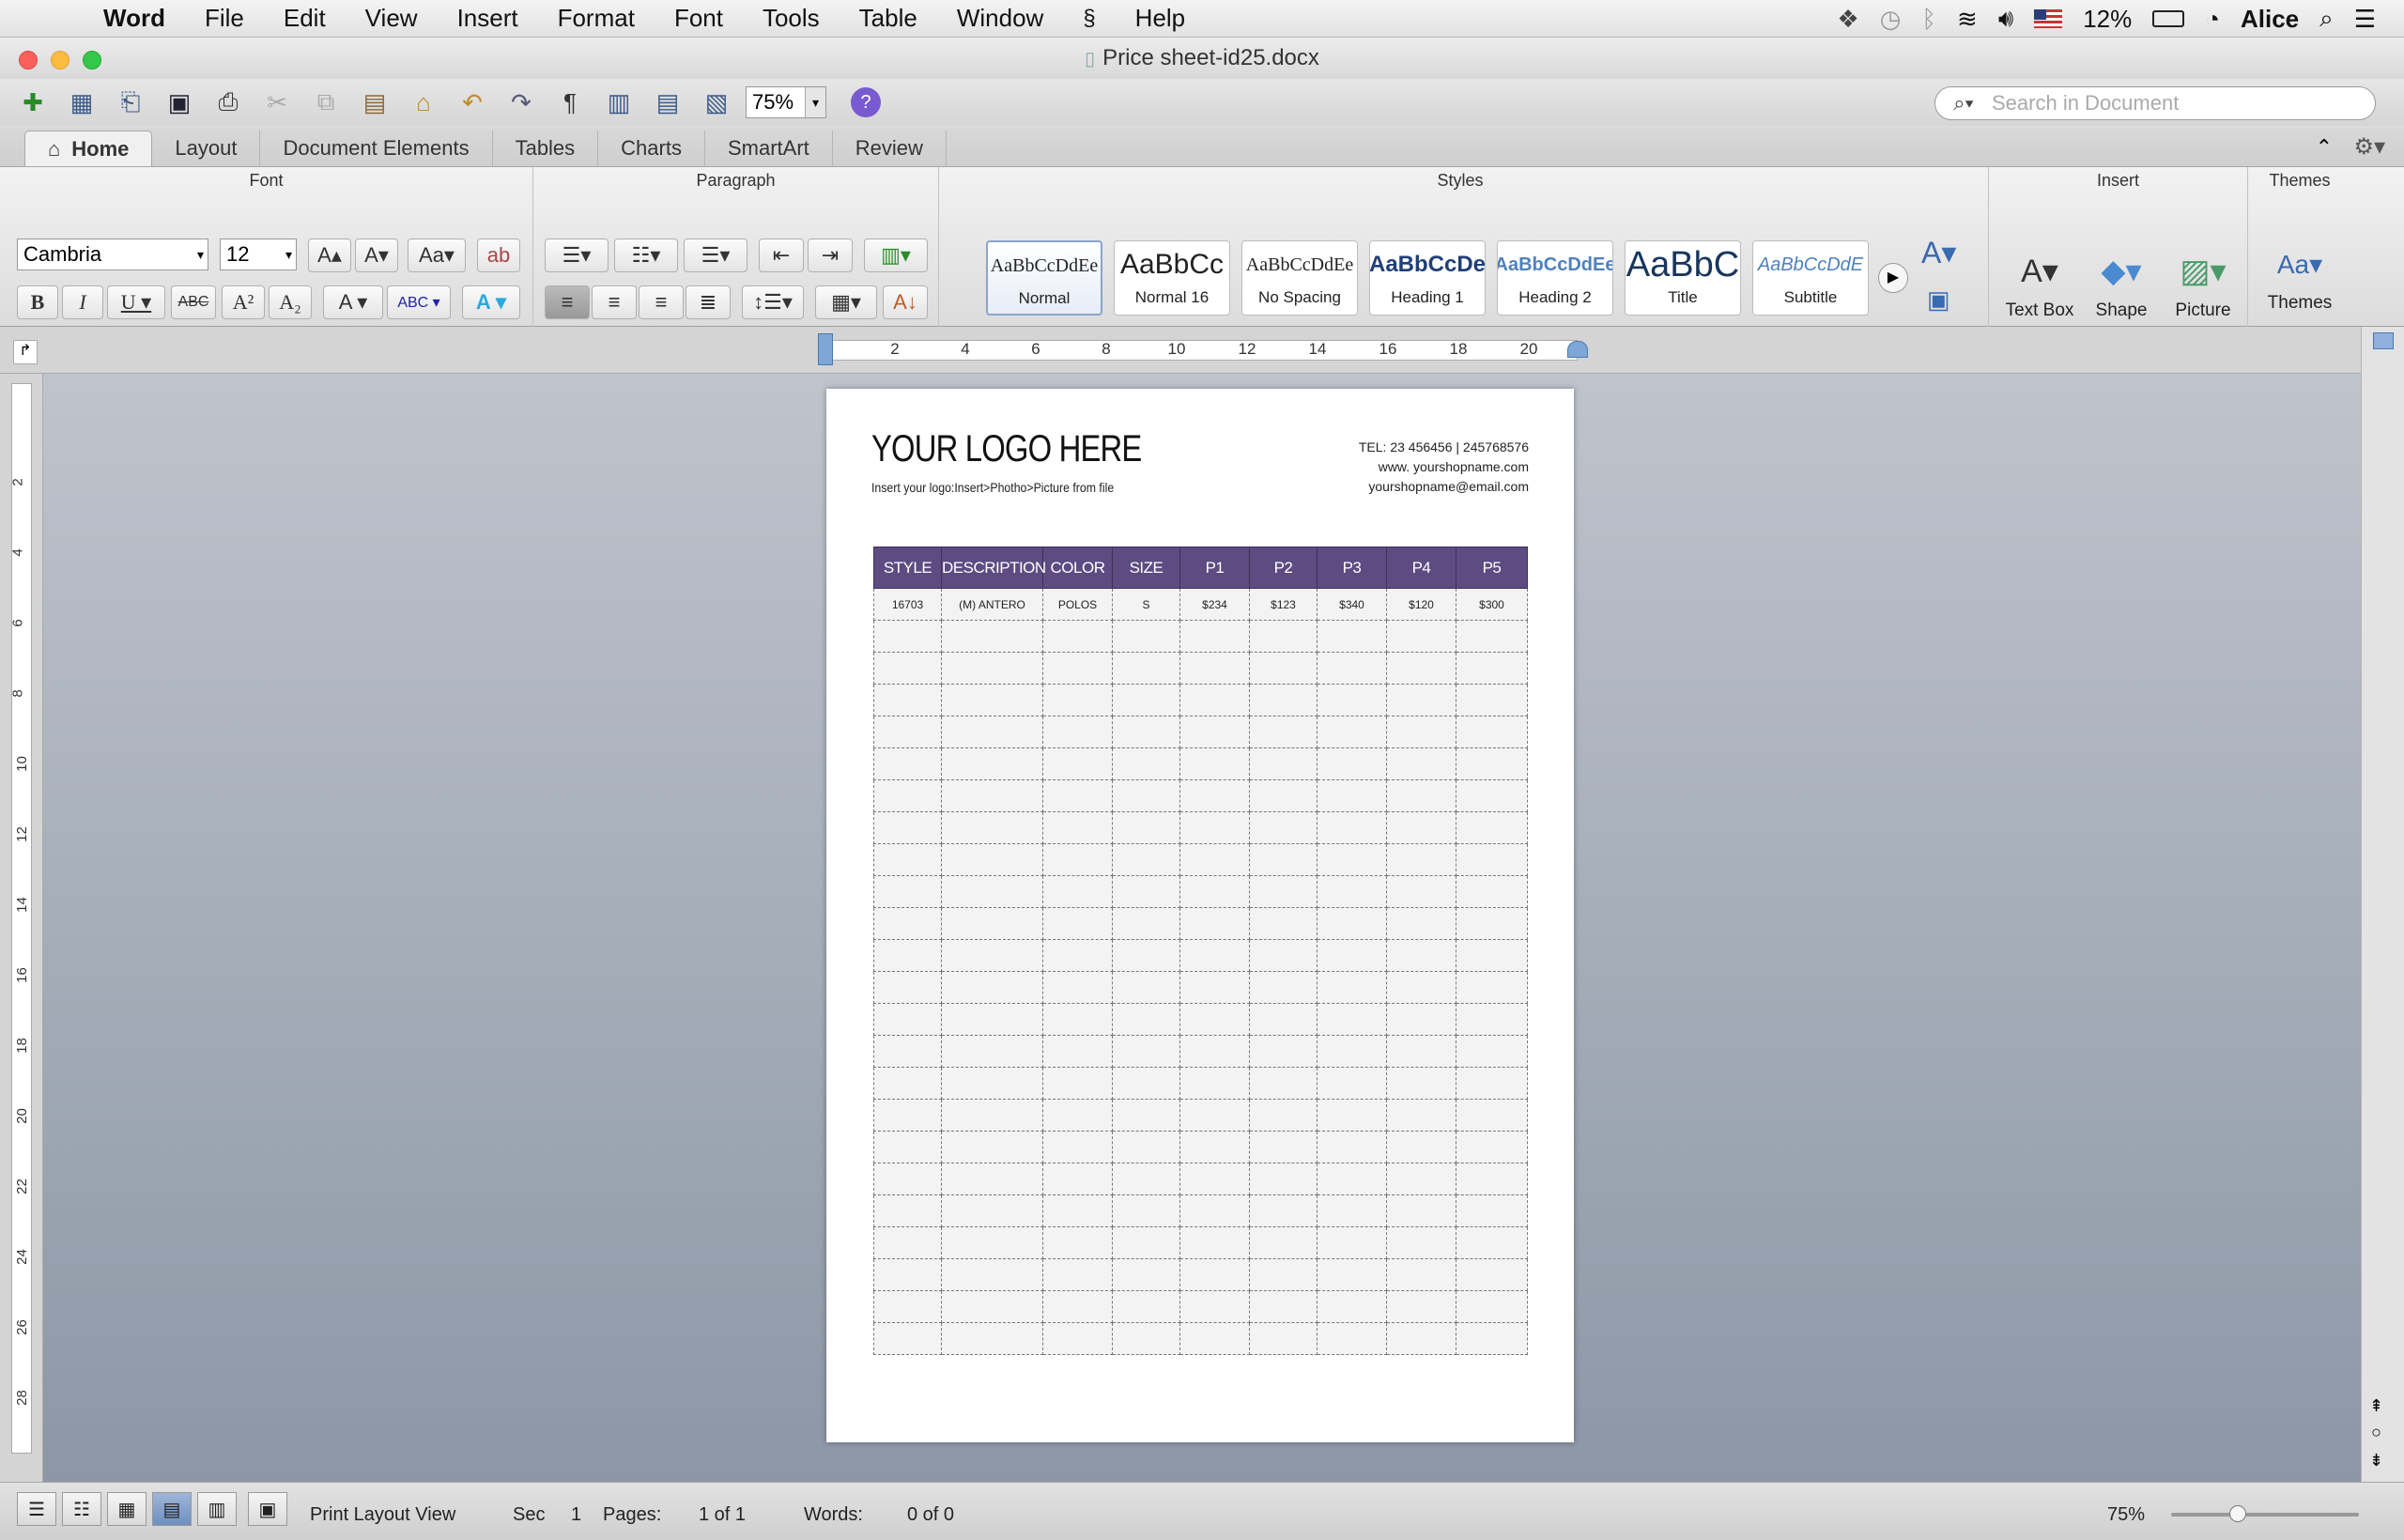 The image size is (2404, 1540). I want to click on style-heading-1: AaBbCcDe Heading 1, so click(1427, 278).